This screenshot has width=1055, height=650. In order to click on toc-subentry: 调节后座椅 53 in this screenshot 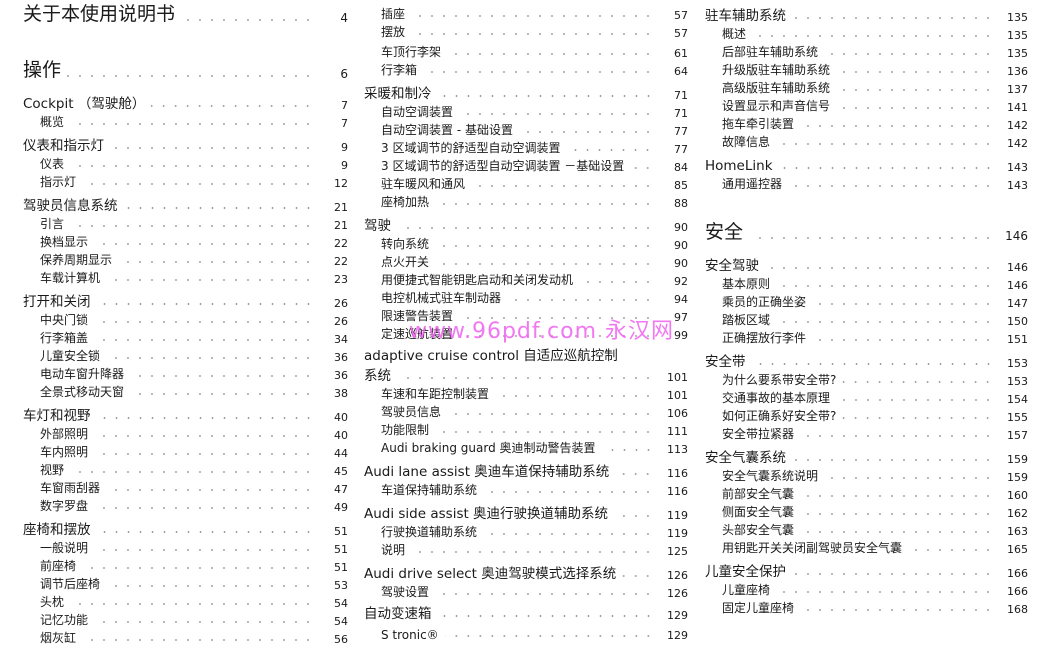, I will do `click(185, 584)`.